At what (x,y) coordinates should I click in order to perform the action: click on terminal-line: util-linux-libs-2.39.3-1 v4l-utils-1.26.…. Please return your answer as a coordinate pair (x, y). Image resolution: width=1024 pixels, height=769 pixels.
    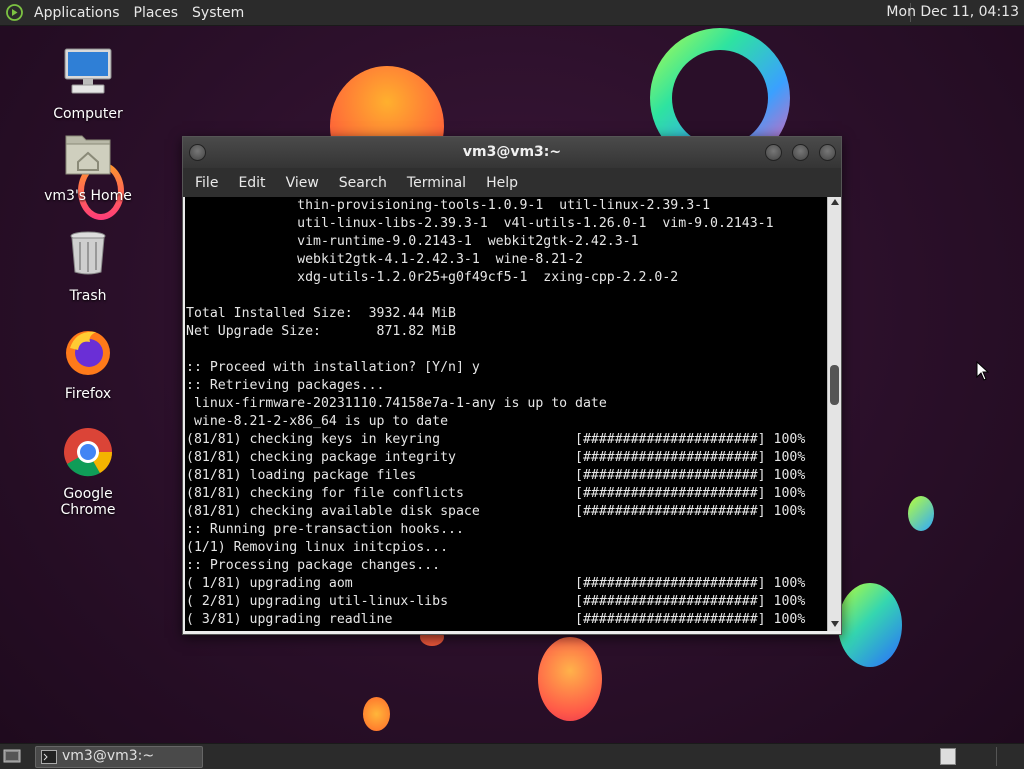
    Looking at the image, I should click on (480, 223).